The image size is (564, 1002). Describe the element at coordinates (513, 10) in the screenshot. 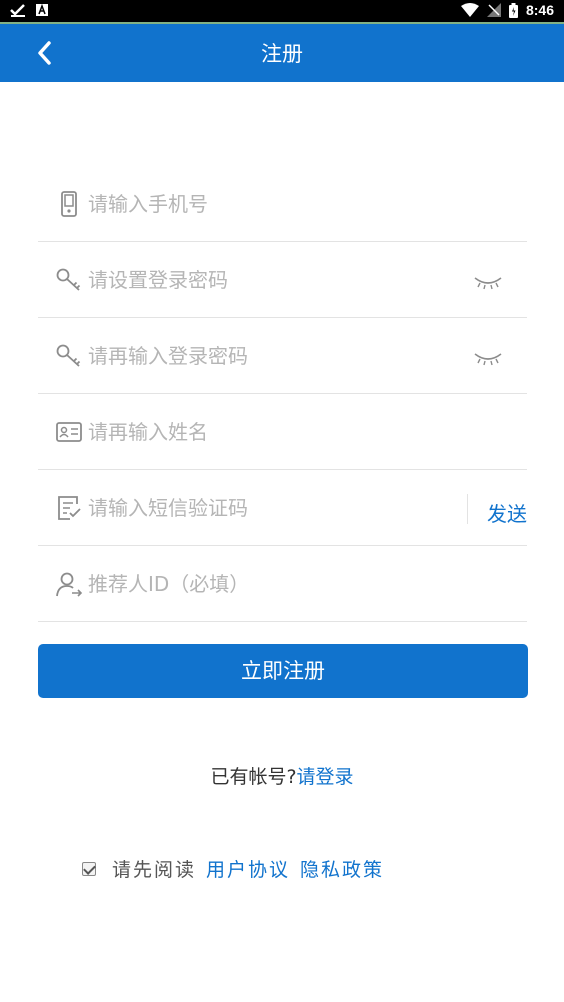

I see `battery-icon` at that location.